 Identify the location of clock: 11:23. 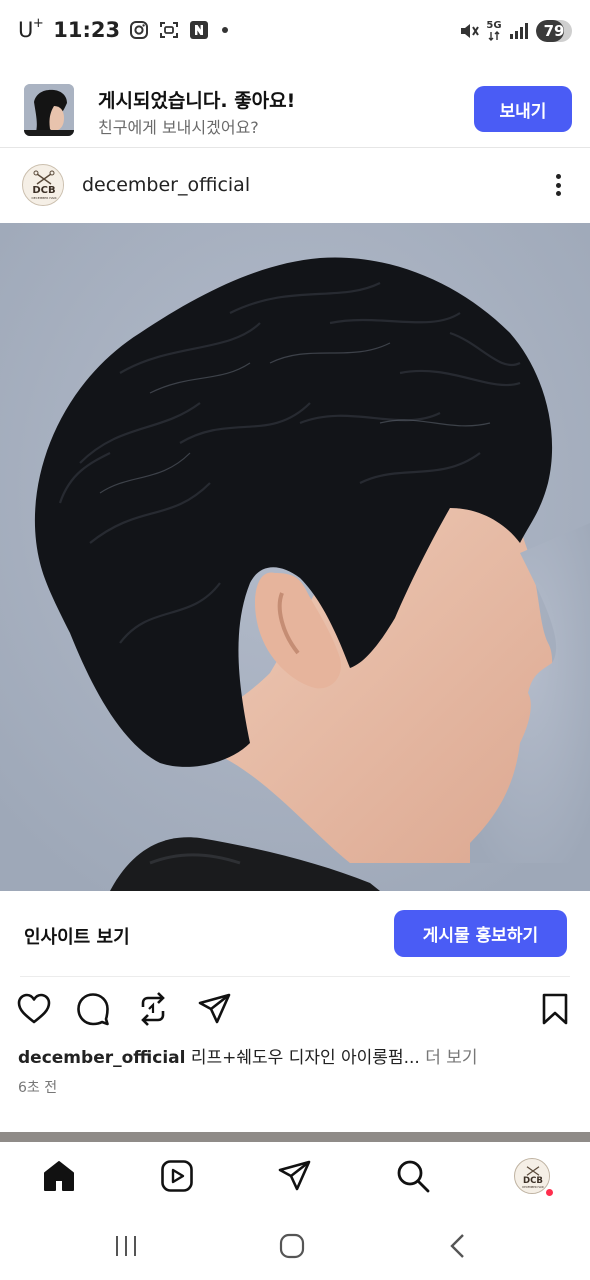
(87, 30).